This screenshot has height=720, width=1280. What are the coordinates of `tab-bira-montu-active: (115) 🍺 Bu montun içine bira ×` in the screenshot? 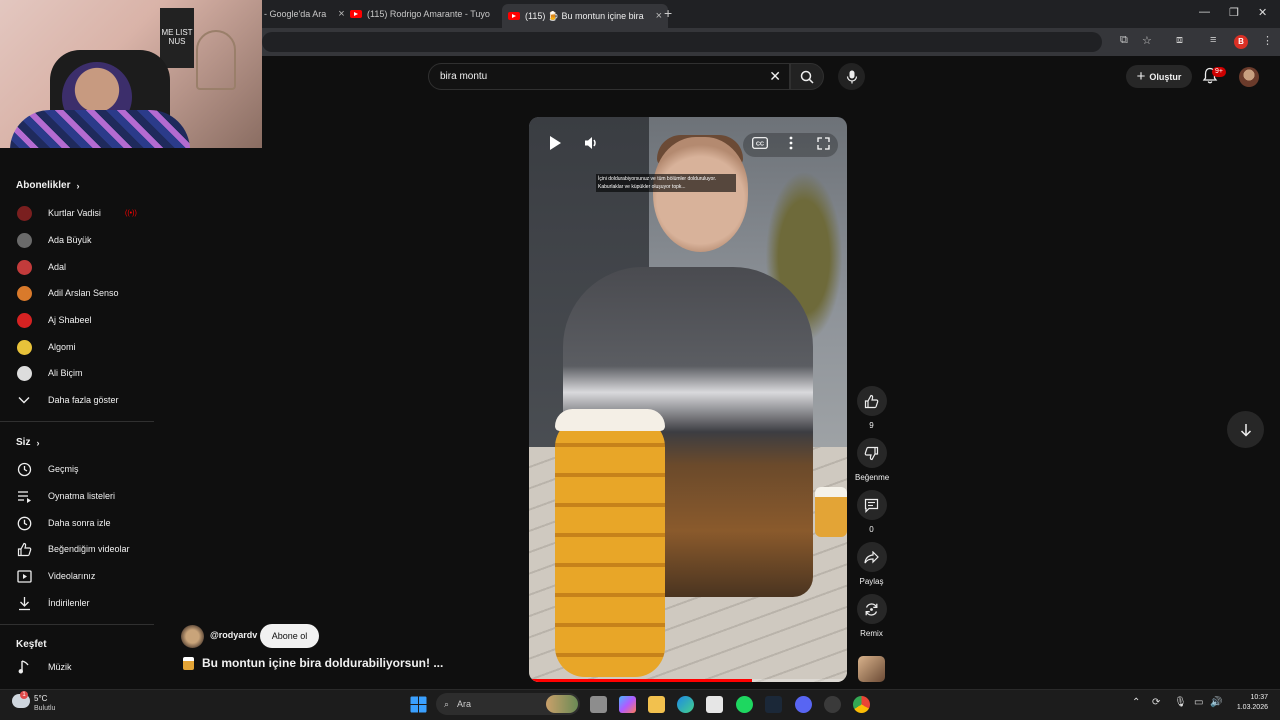 It's located at (585, 16).